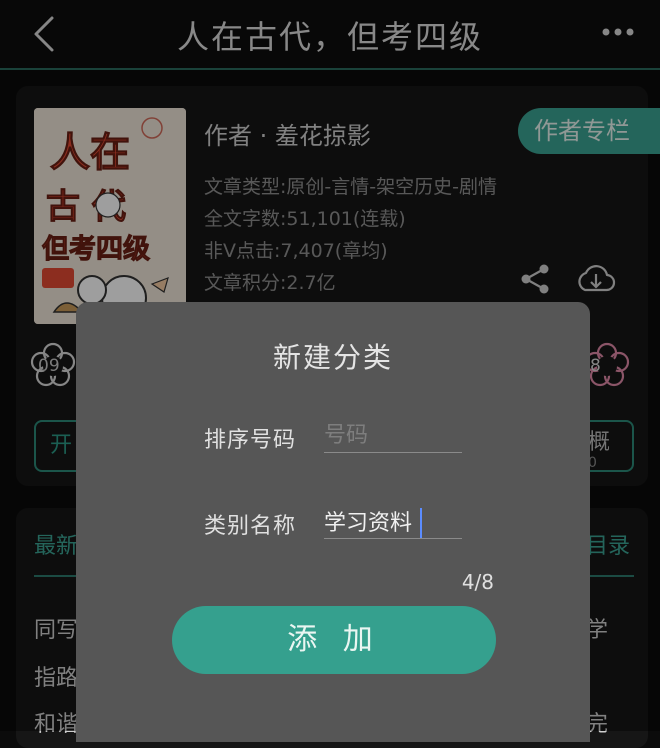 Image resolution: width=660 pixels, height=748 pixels. I want to click on text-caret, so click(421, 523).